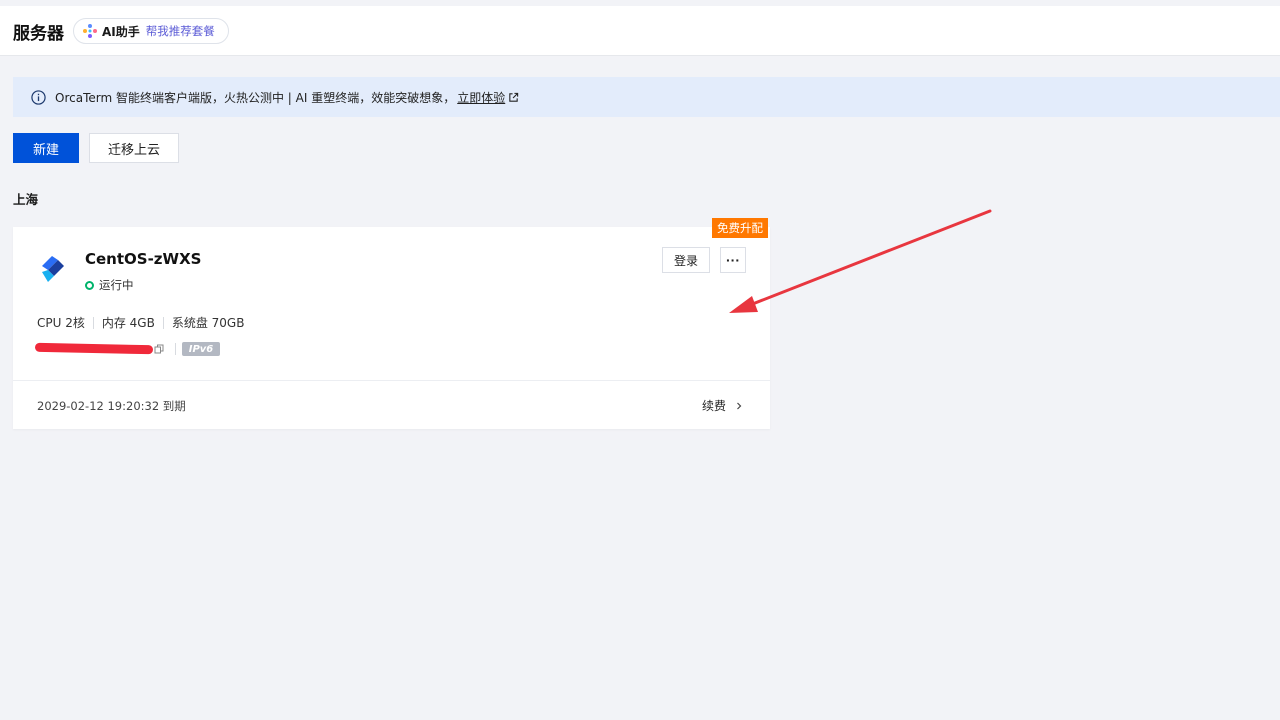  What do you see at coordinates (391, 380) in the screenshot?
I see `card-divider` at bounding box center [391, 380].